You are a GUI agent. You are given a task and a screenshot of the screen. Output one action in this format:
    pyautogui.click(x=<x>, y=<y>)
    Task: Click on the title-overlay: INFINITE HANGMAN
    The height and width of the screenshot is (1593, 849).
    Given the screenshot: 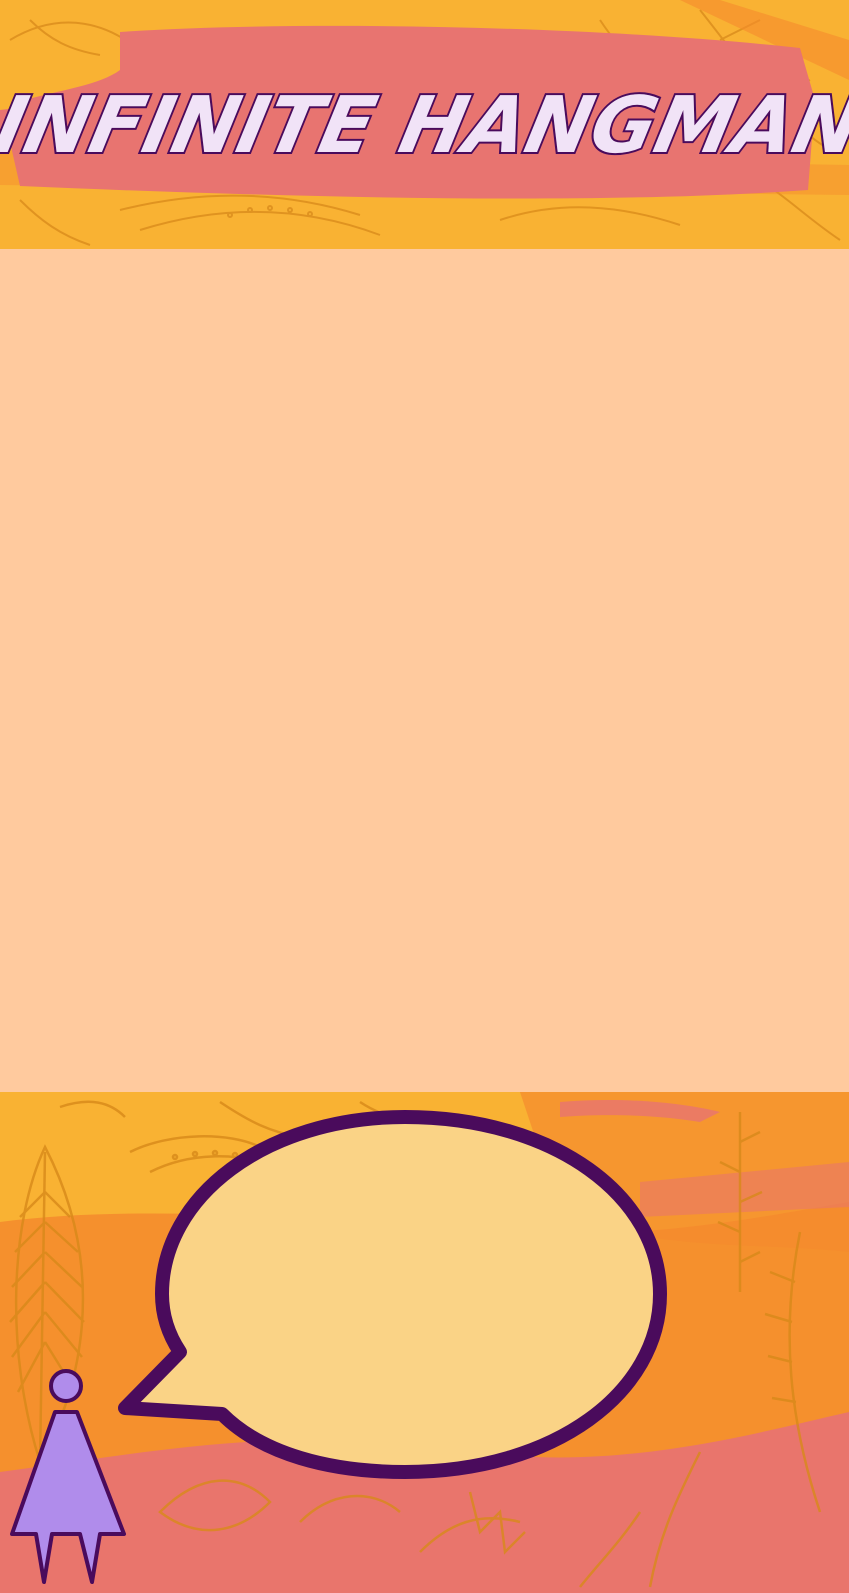 What is the action you would take?
    pyautogui.click(x=424, y=125)
    